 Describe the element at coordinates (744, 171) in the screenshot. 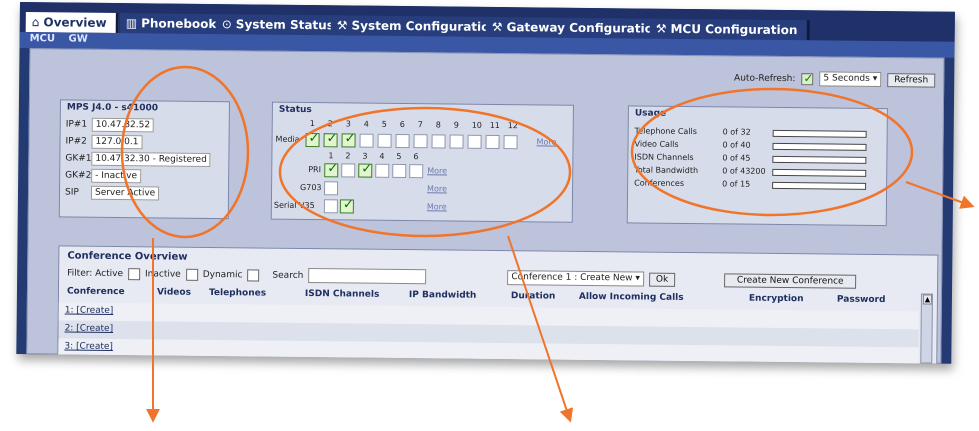

I see `usage-row-value: 0 of 43200` at that location.